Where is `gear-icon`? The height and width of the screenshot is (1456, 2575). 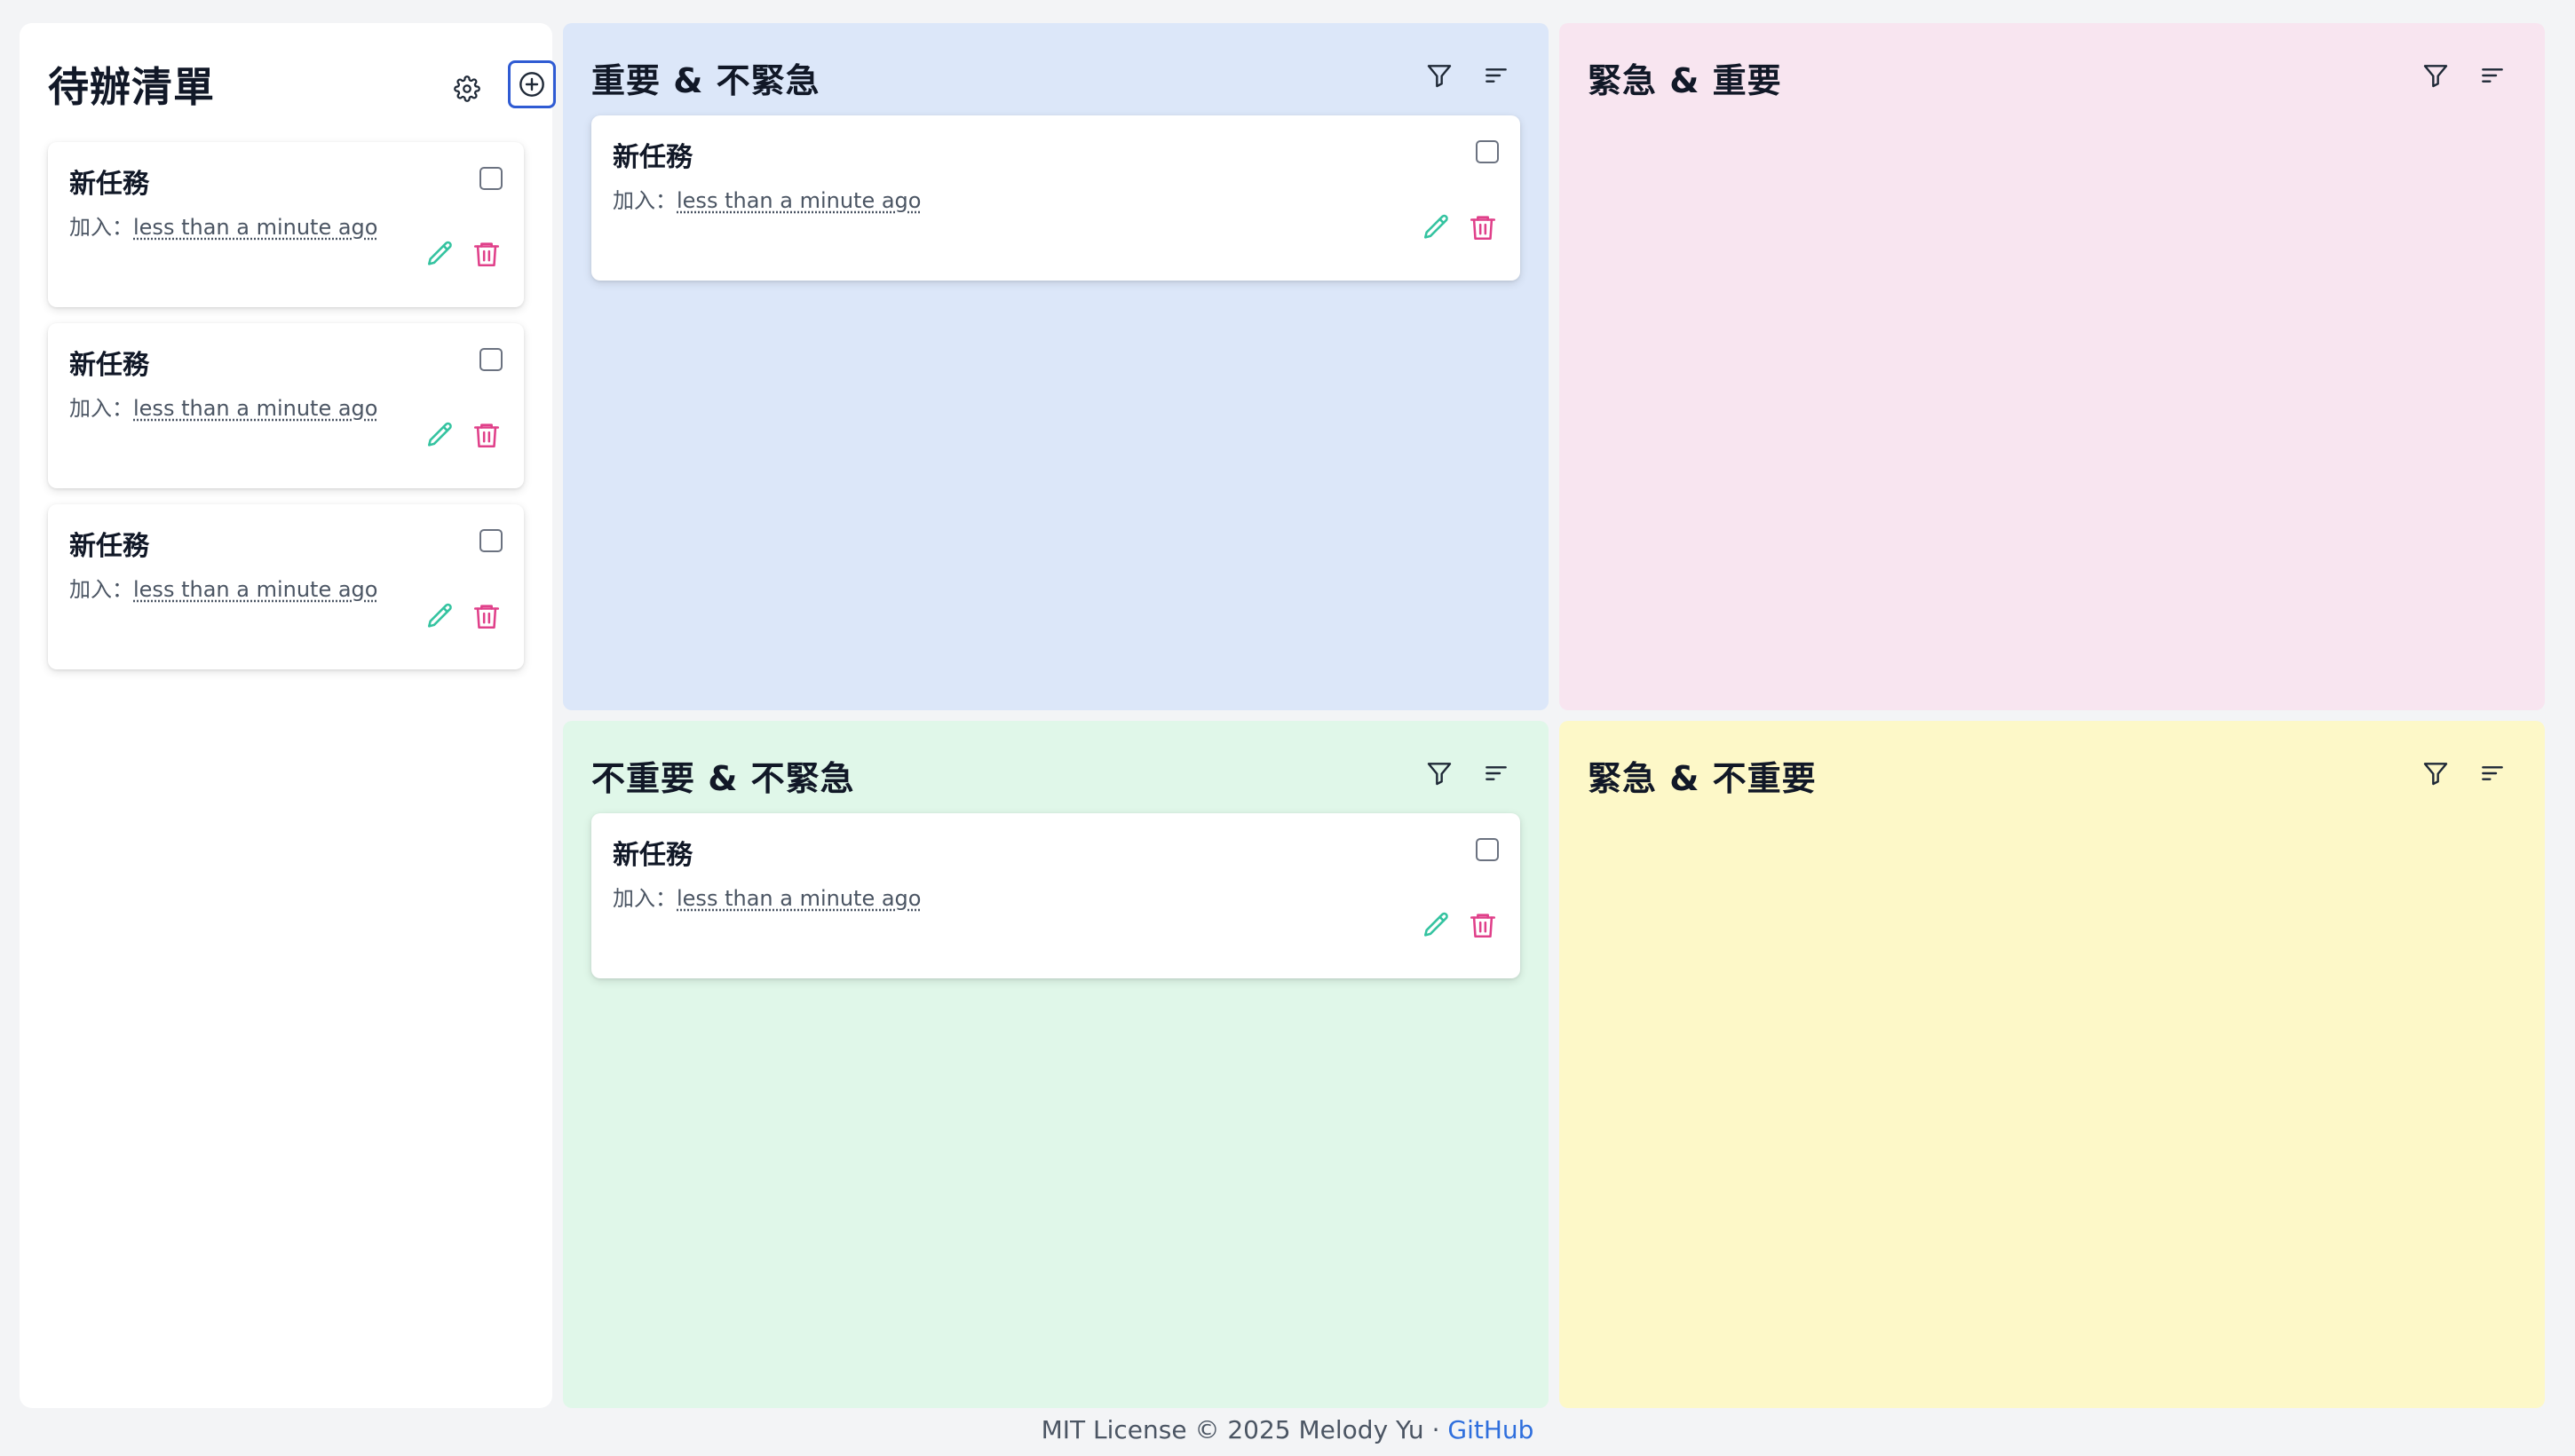
gear-icon is located at coordinates (467, 88).